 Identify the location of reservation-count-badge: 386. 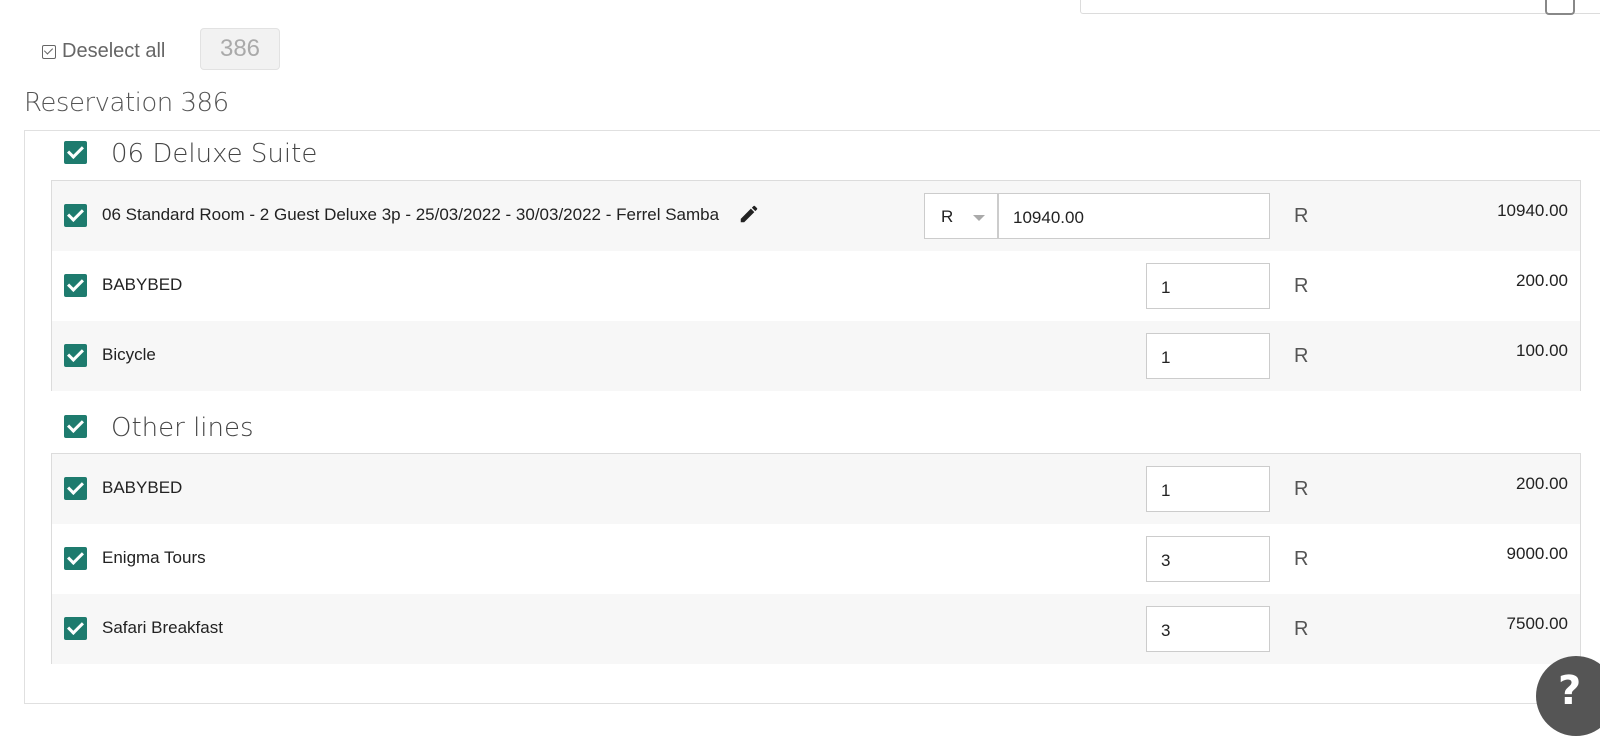
(240, 49).